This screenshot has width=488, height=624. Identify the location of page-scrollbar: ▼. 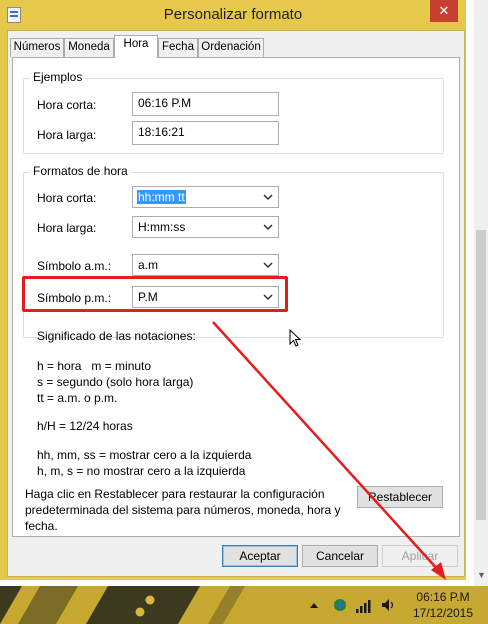
(481, 293).